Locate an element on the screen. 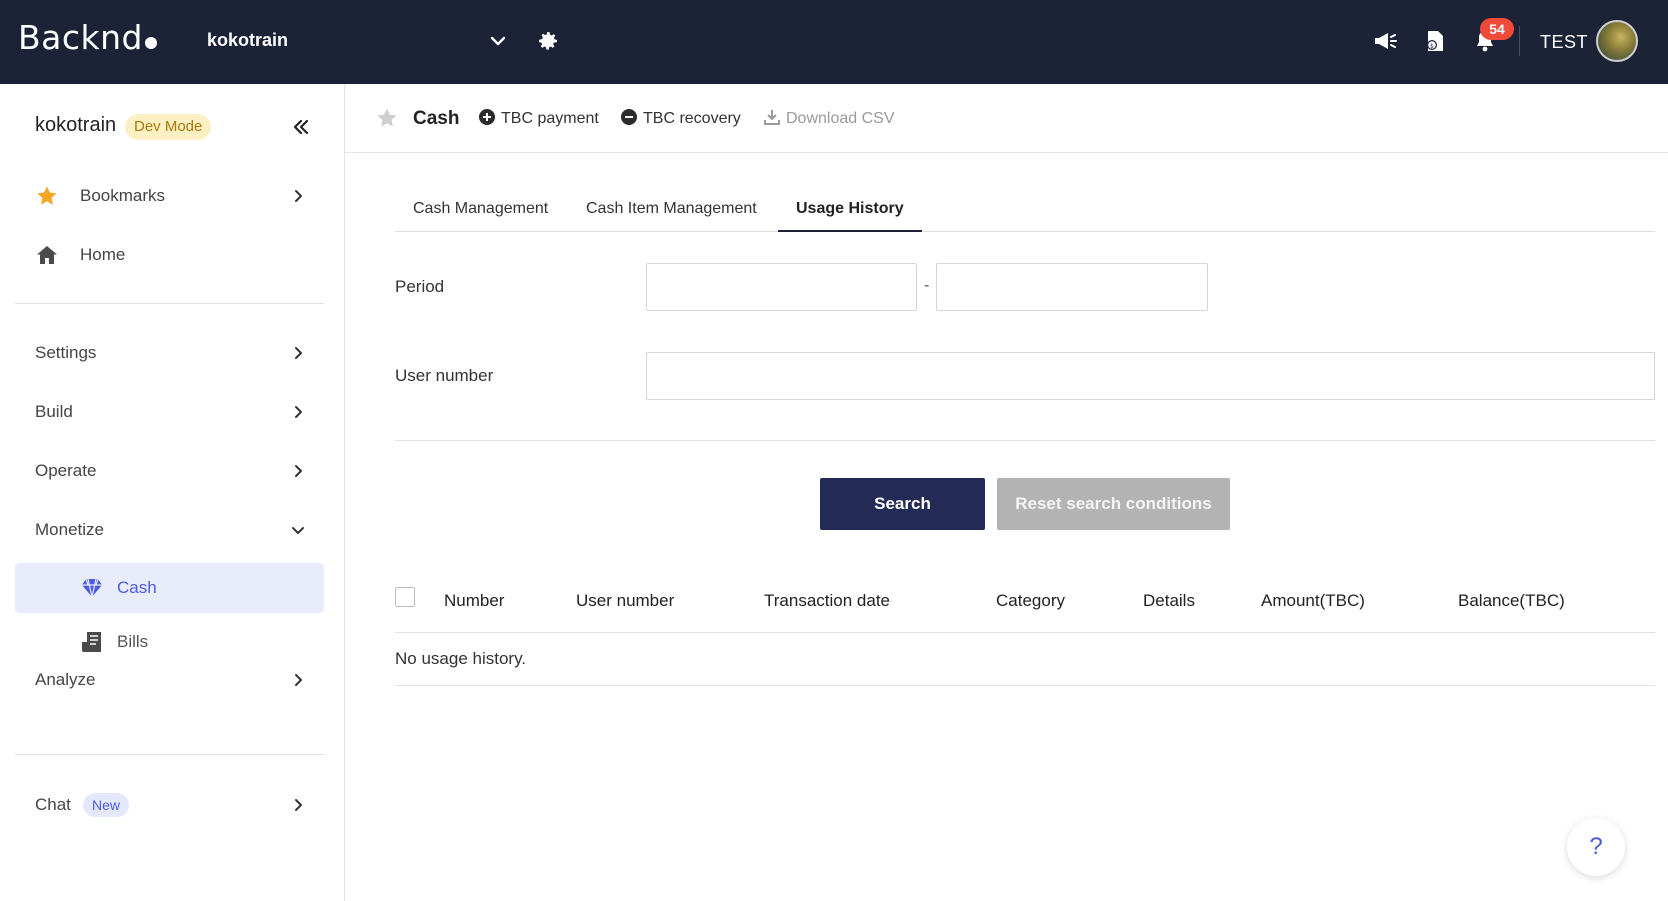  table-row: No usage history. is located at coordinates (1025, 660).